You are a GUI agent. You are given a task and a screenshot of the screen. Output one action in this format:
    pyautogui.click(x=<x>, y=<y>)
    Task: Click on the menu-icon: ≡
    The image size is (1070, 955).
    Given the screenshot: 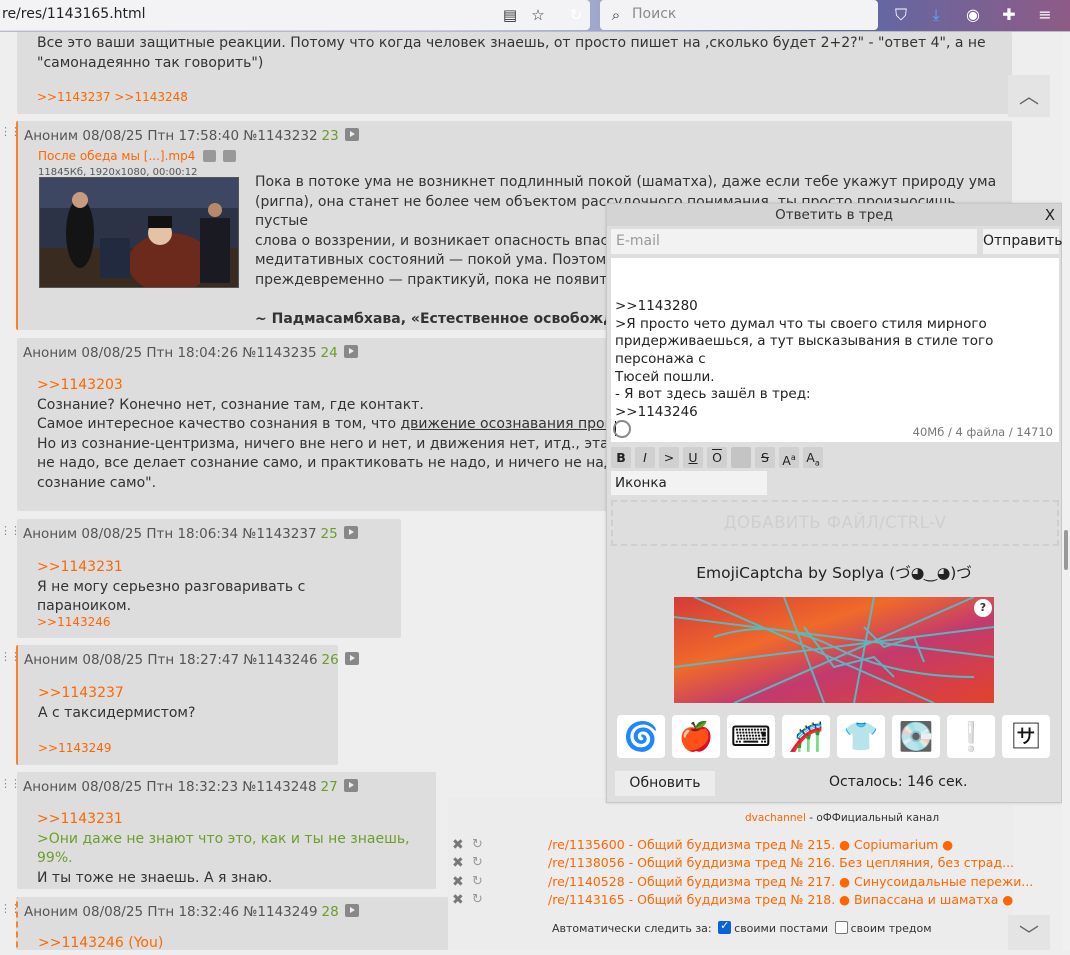 What is the action you would take?
    pyautogui.click(x=1045, y=15)
    